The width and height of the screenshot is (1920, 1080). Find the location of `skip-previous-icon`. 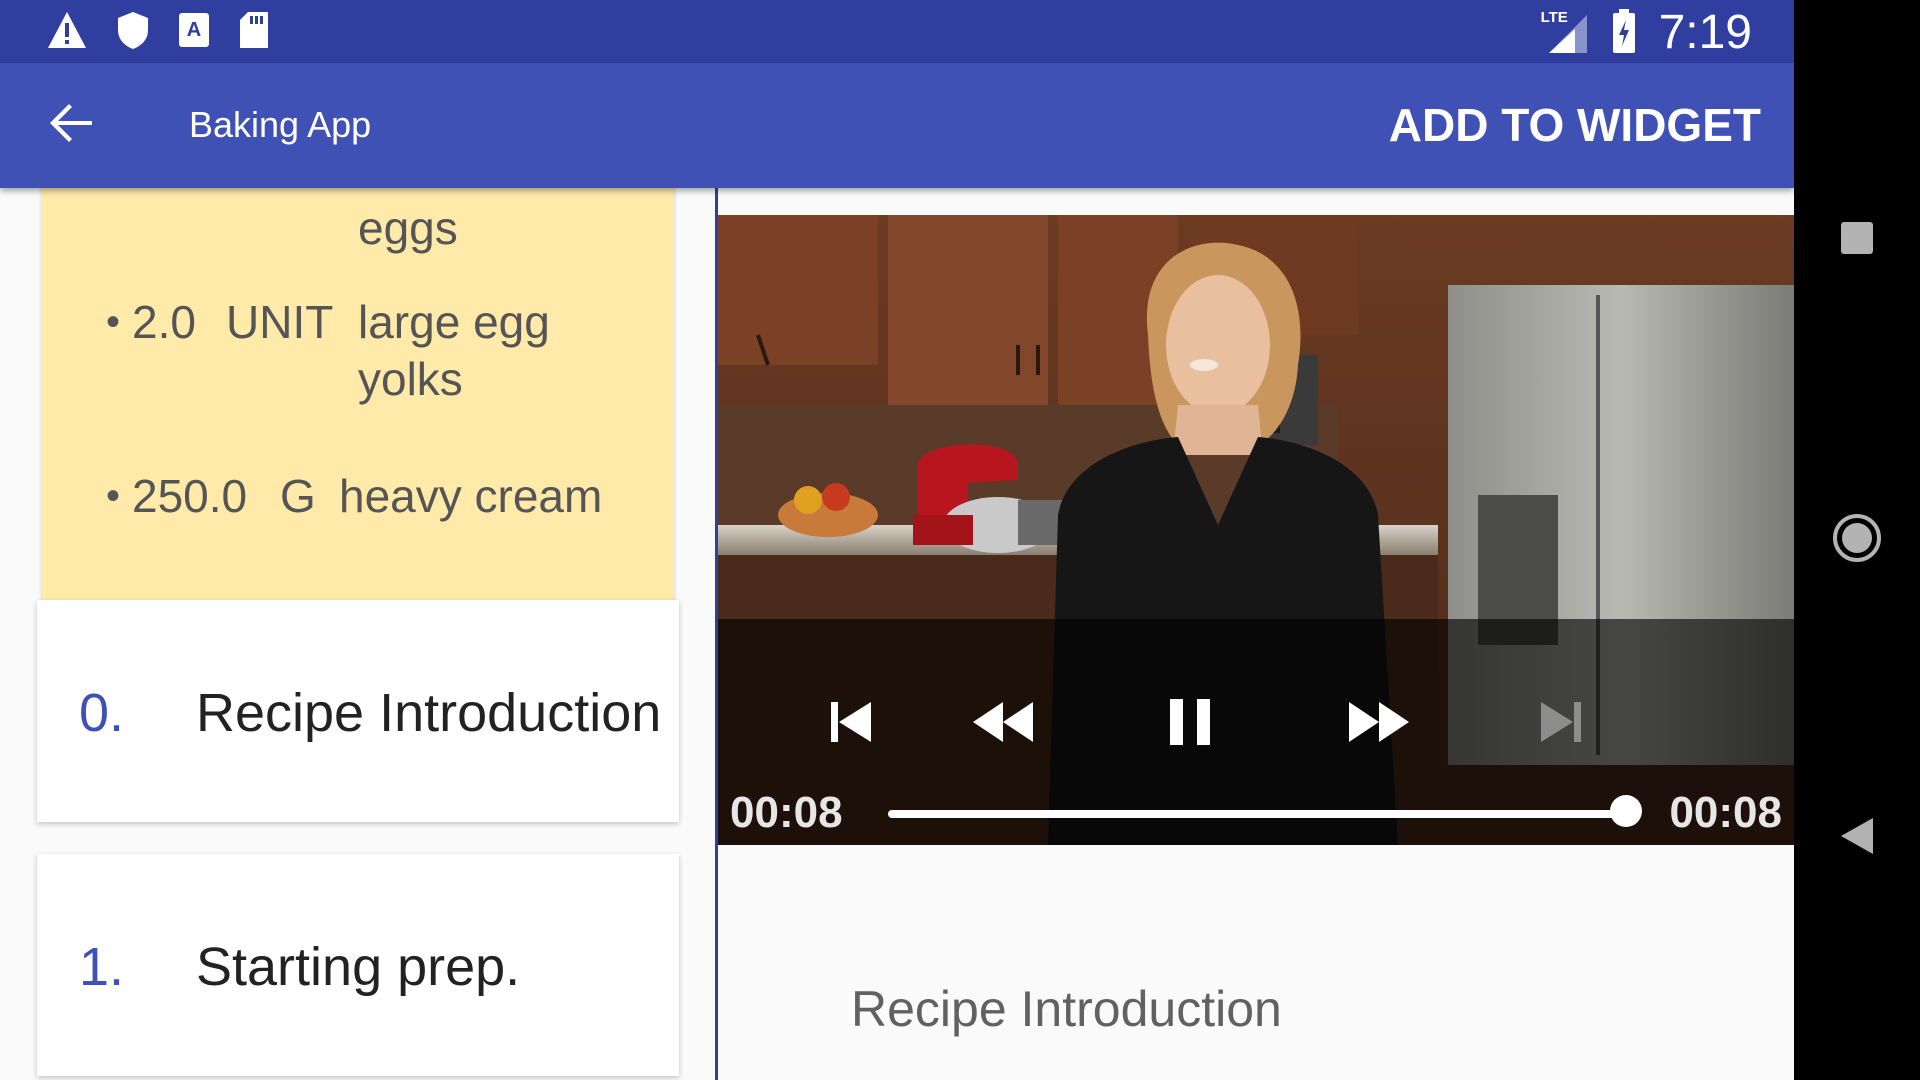

skip-previous-icon is located at coordinates (851, 724).